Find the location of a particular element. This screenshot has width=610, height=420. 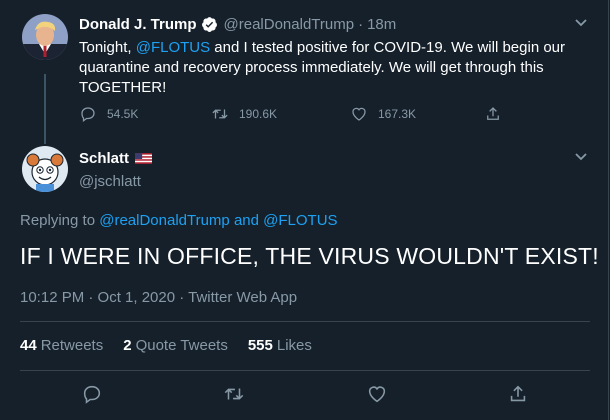

quote-tweets-label: Quote Tweets is located at coordinates (181, 345).